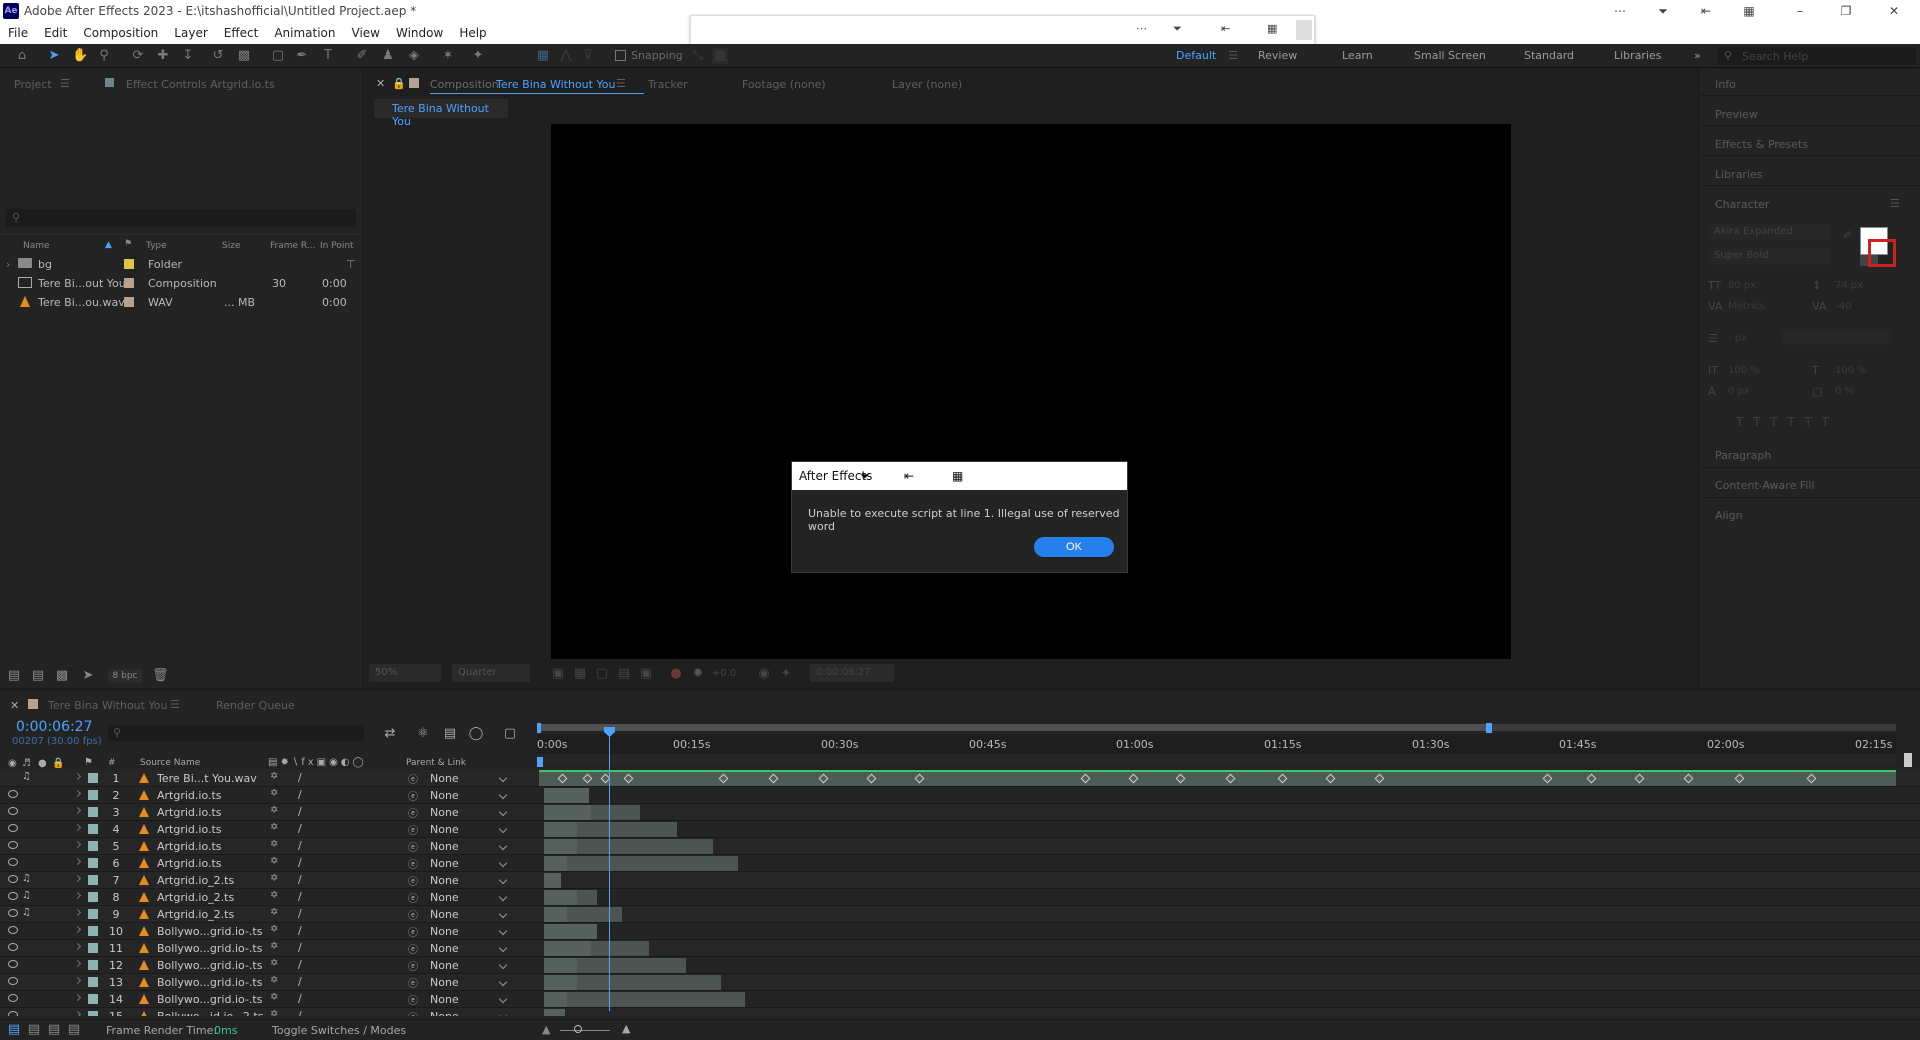 This screenshot has width=1920, height=1040. What do you see at coordinates (476, 734) in the screenshot?
I see `frame-blending-icon: ◯` at bounding box center [476, 734].